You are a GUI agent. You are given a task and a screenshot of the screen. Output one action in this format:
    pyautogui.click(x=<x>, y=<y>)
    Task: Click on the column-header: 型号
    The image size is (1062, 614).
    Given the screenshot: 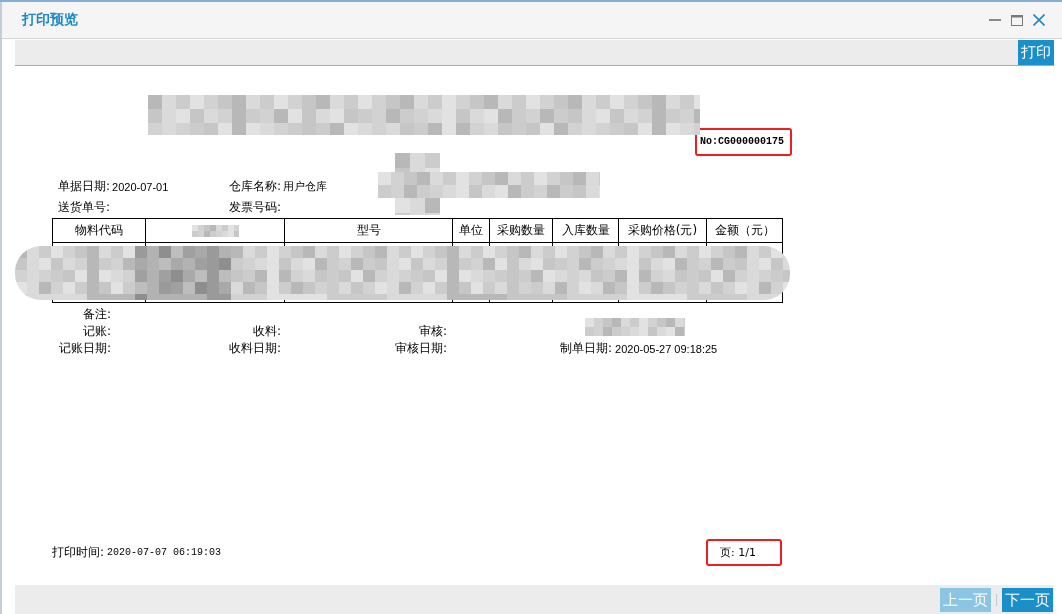 What is the action you would take?
    pyautogui.click(x=368, y=230)
    